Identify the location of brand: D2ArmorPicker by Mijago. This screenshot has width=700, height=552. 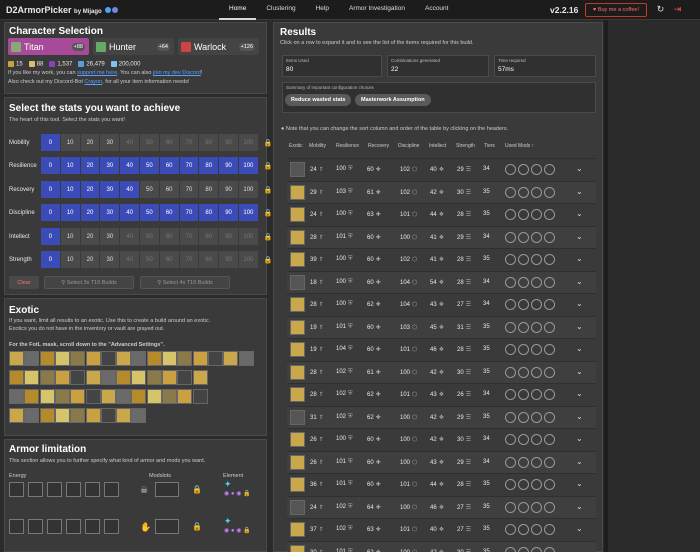
(80, 10).